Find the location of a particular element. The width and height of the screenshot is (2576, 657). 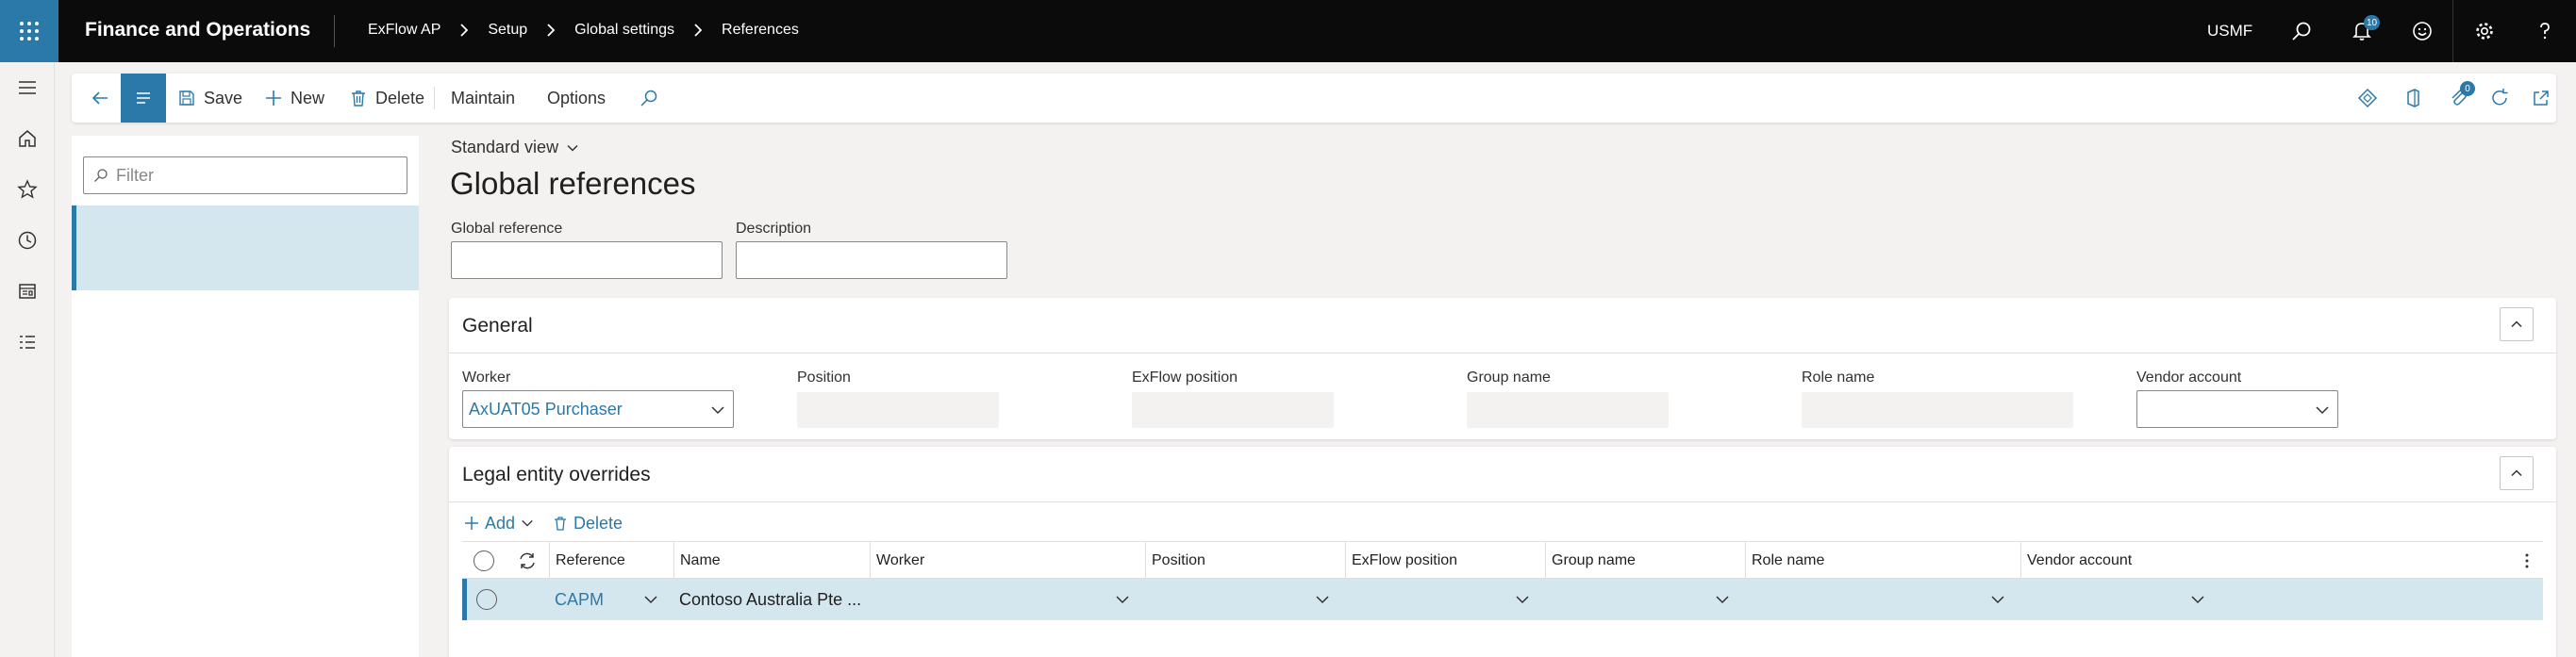

power-apps-button is located at coordinates (2368, 98).